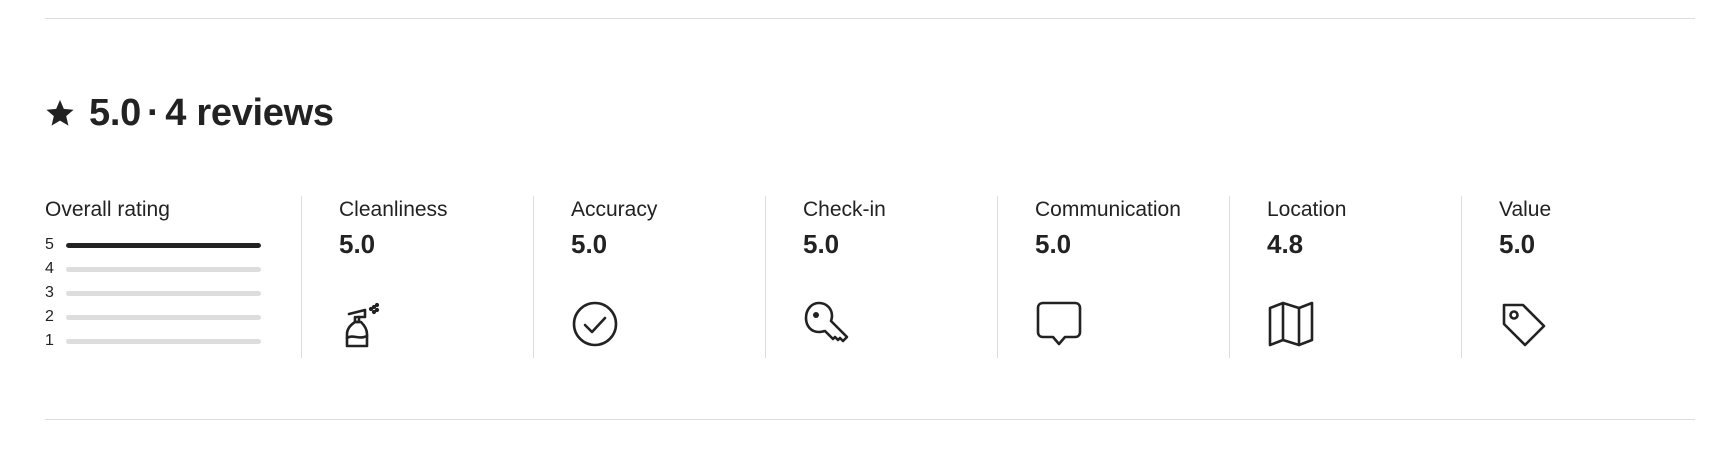  I want to click on price-tag-icon, so click(1523, 324).